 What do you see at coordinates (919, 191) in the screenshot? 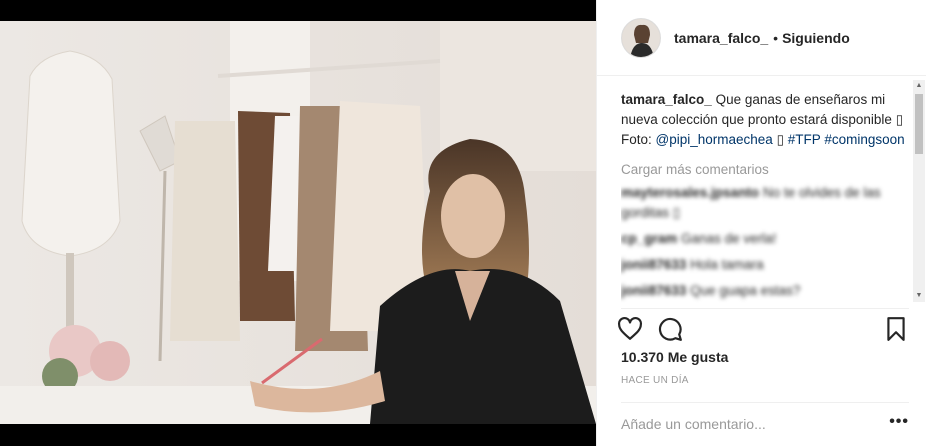
I see `comments-scrollbar: ▲ ▼` at bounding box center [919, 191].